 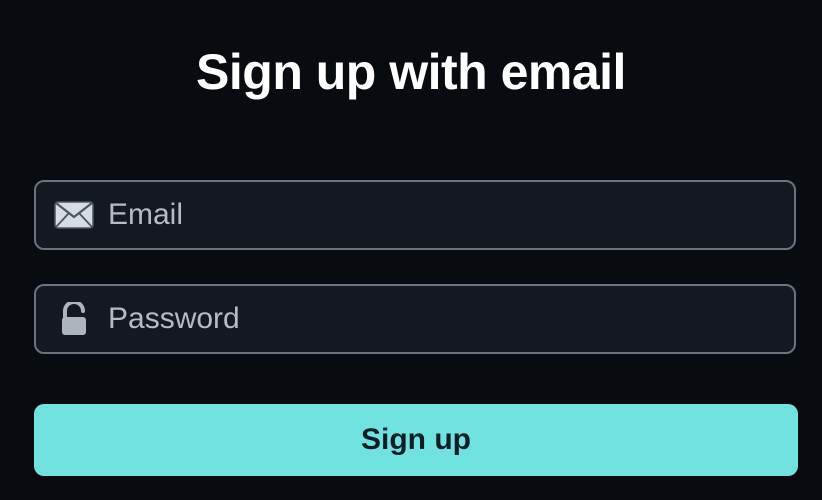 What do you see at coordinates (416, 440) in the screenshot?
I see `sign-up-button: Sign up` at bounding box center [416, 440].